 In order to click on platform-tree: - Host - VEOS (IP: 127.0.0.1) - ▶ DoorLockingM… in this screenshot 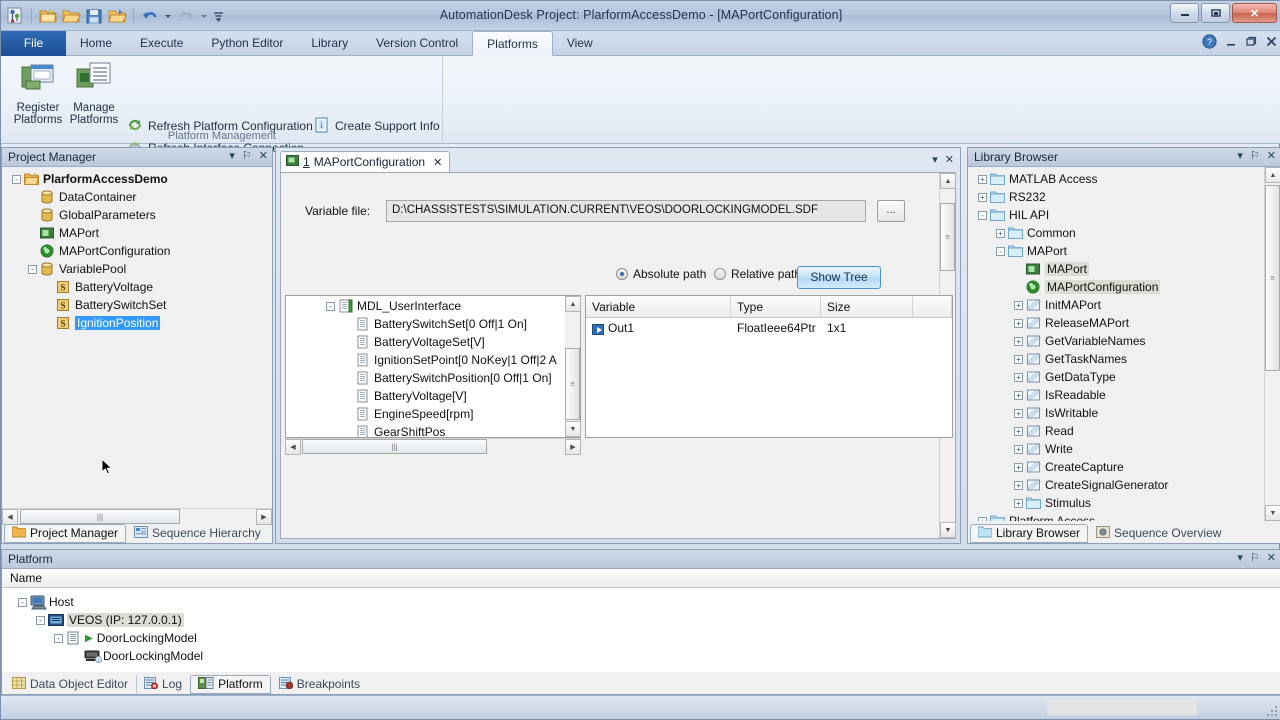, I will do `click(641, 626)`.